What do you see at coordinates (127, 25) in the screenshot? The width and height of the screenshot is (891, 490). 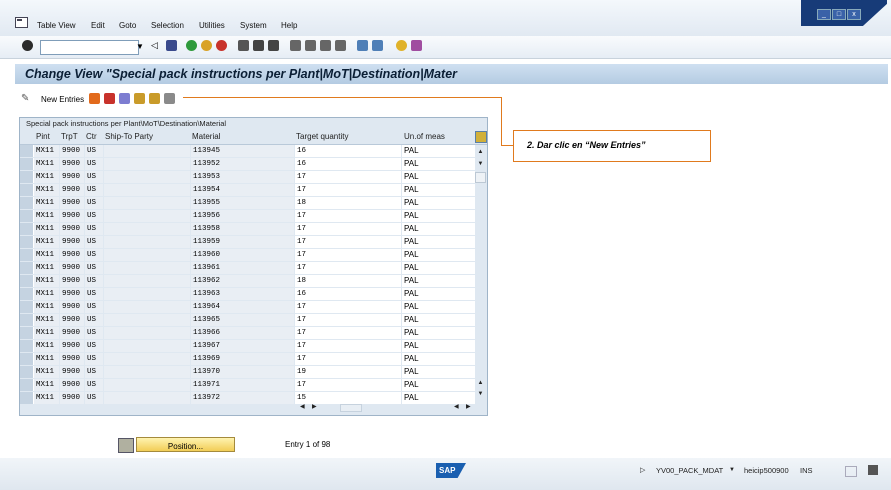 I see `menu-goto: Goto` at bounding box center [127, 25].